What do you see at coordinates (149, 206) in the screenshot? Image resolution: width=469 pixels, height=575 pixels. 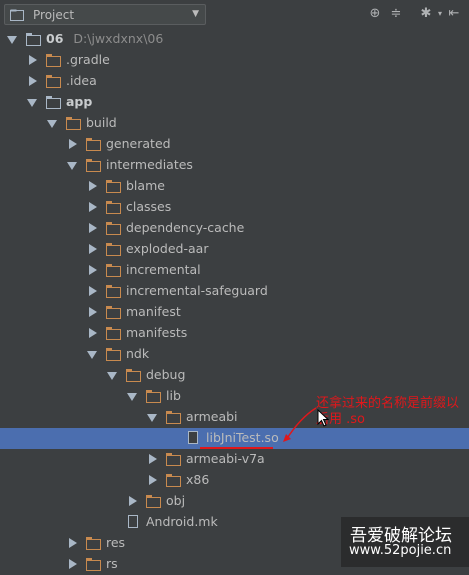 I see `tree-item-label: classes` at bounding box center [149, 206].